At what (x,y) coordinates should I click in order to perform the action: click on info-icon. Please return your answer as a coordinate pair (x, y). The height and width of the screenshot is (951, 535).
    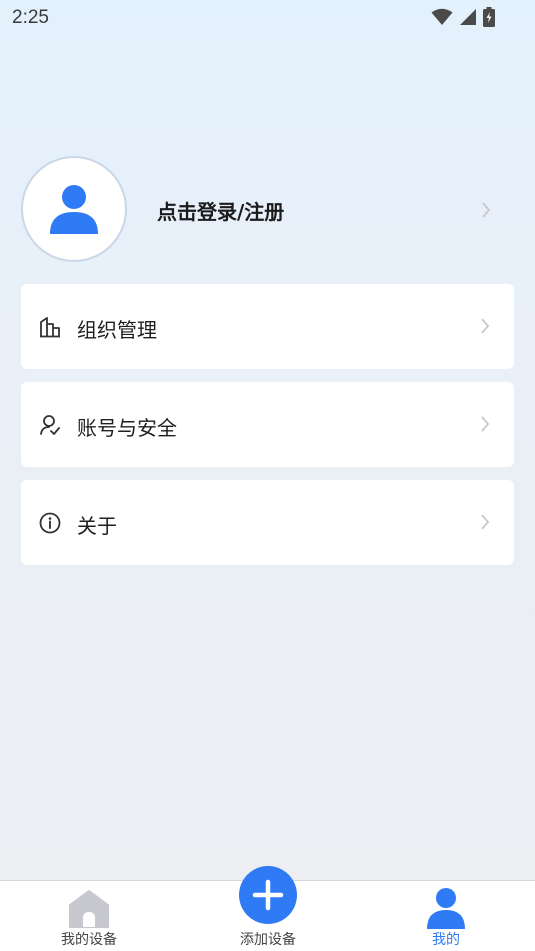
    Looking at the image, I should click on (50, 523).